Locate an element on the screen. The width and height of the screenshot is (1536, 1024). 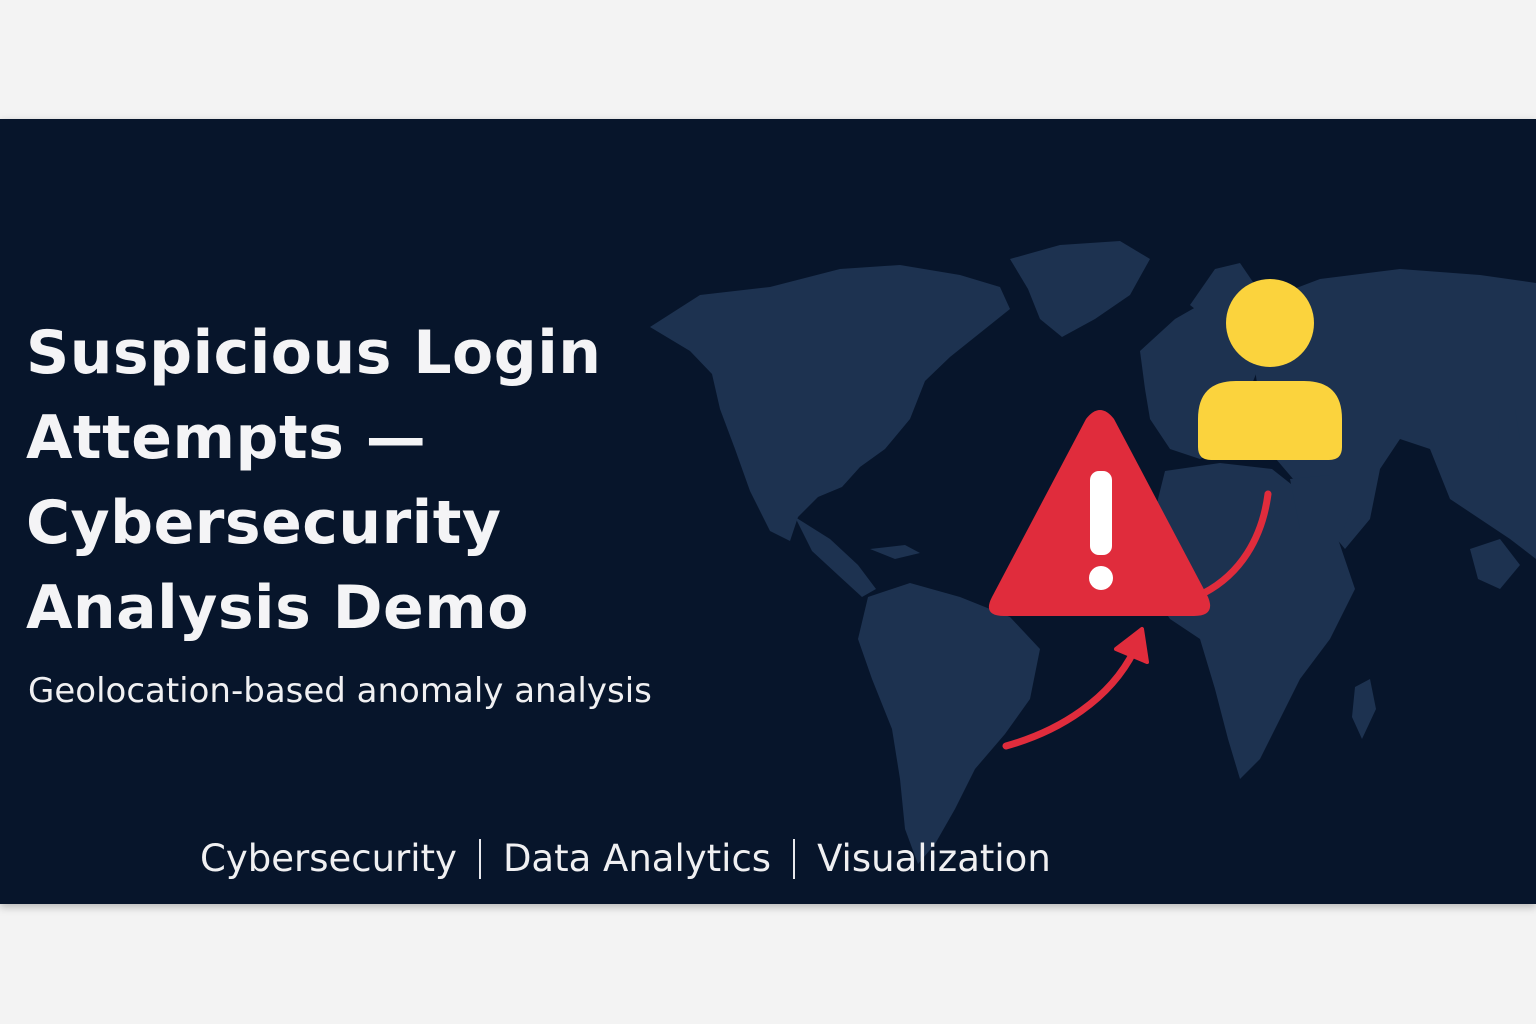
connection-line is located at coordinates (1236, 543).